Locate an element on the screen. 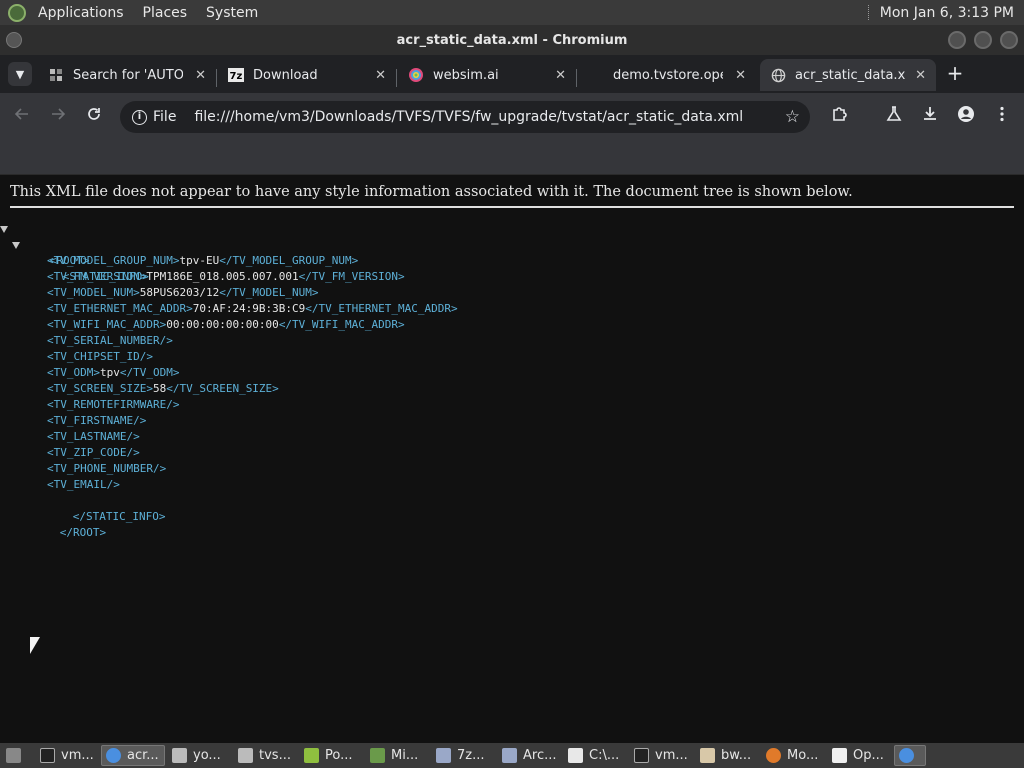 This screenshot has height=768, width=1024. window-titlebar: acr_static_data.xml - Chromium is located at coordinates (512, 40).